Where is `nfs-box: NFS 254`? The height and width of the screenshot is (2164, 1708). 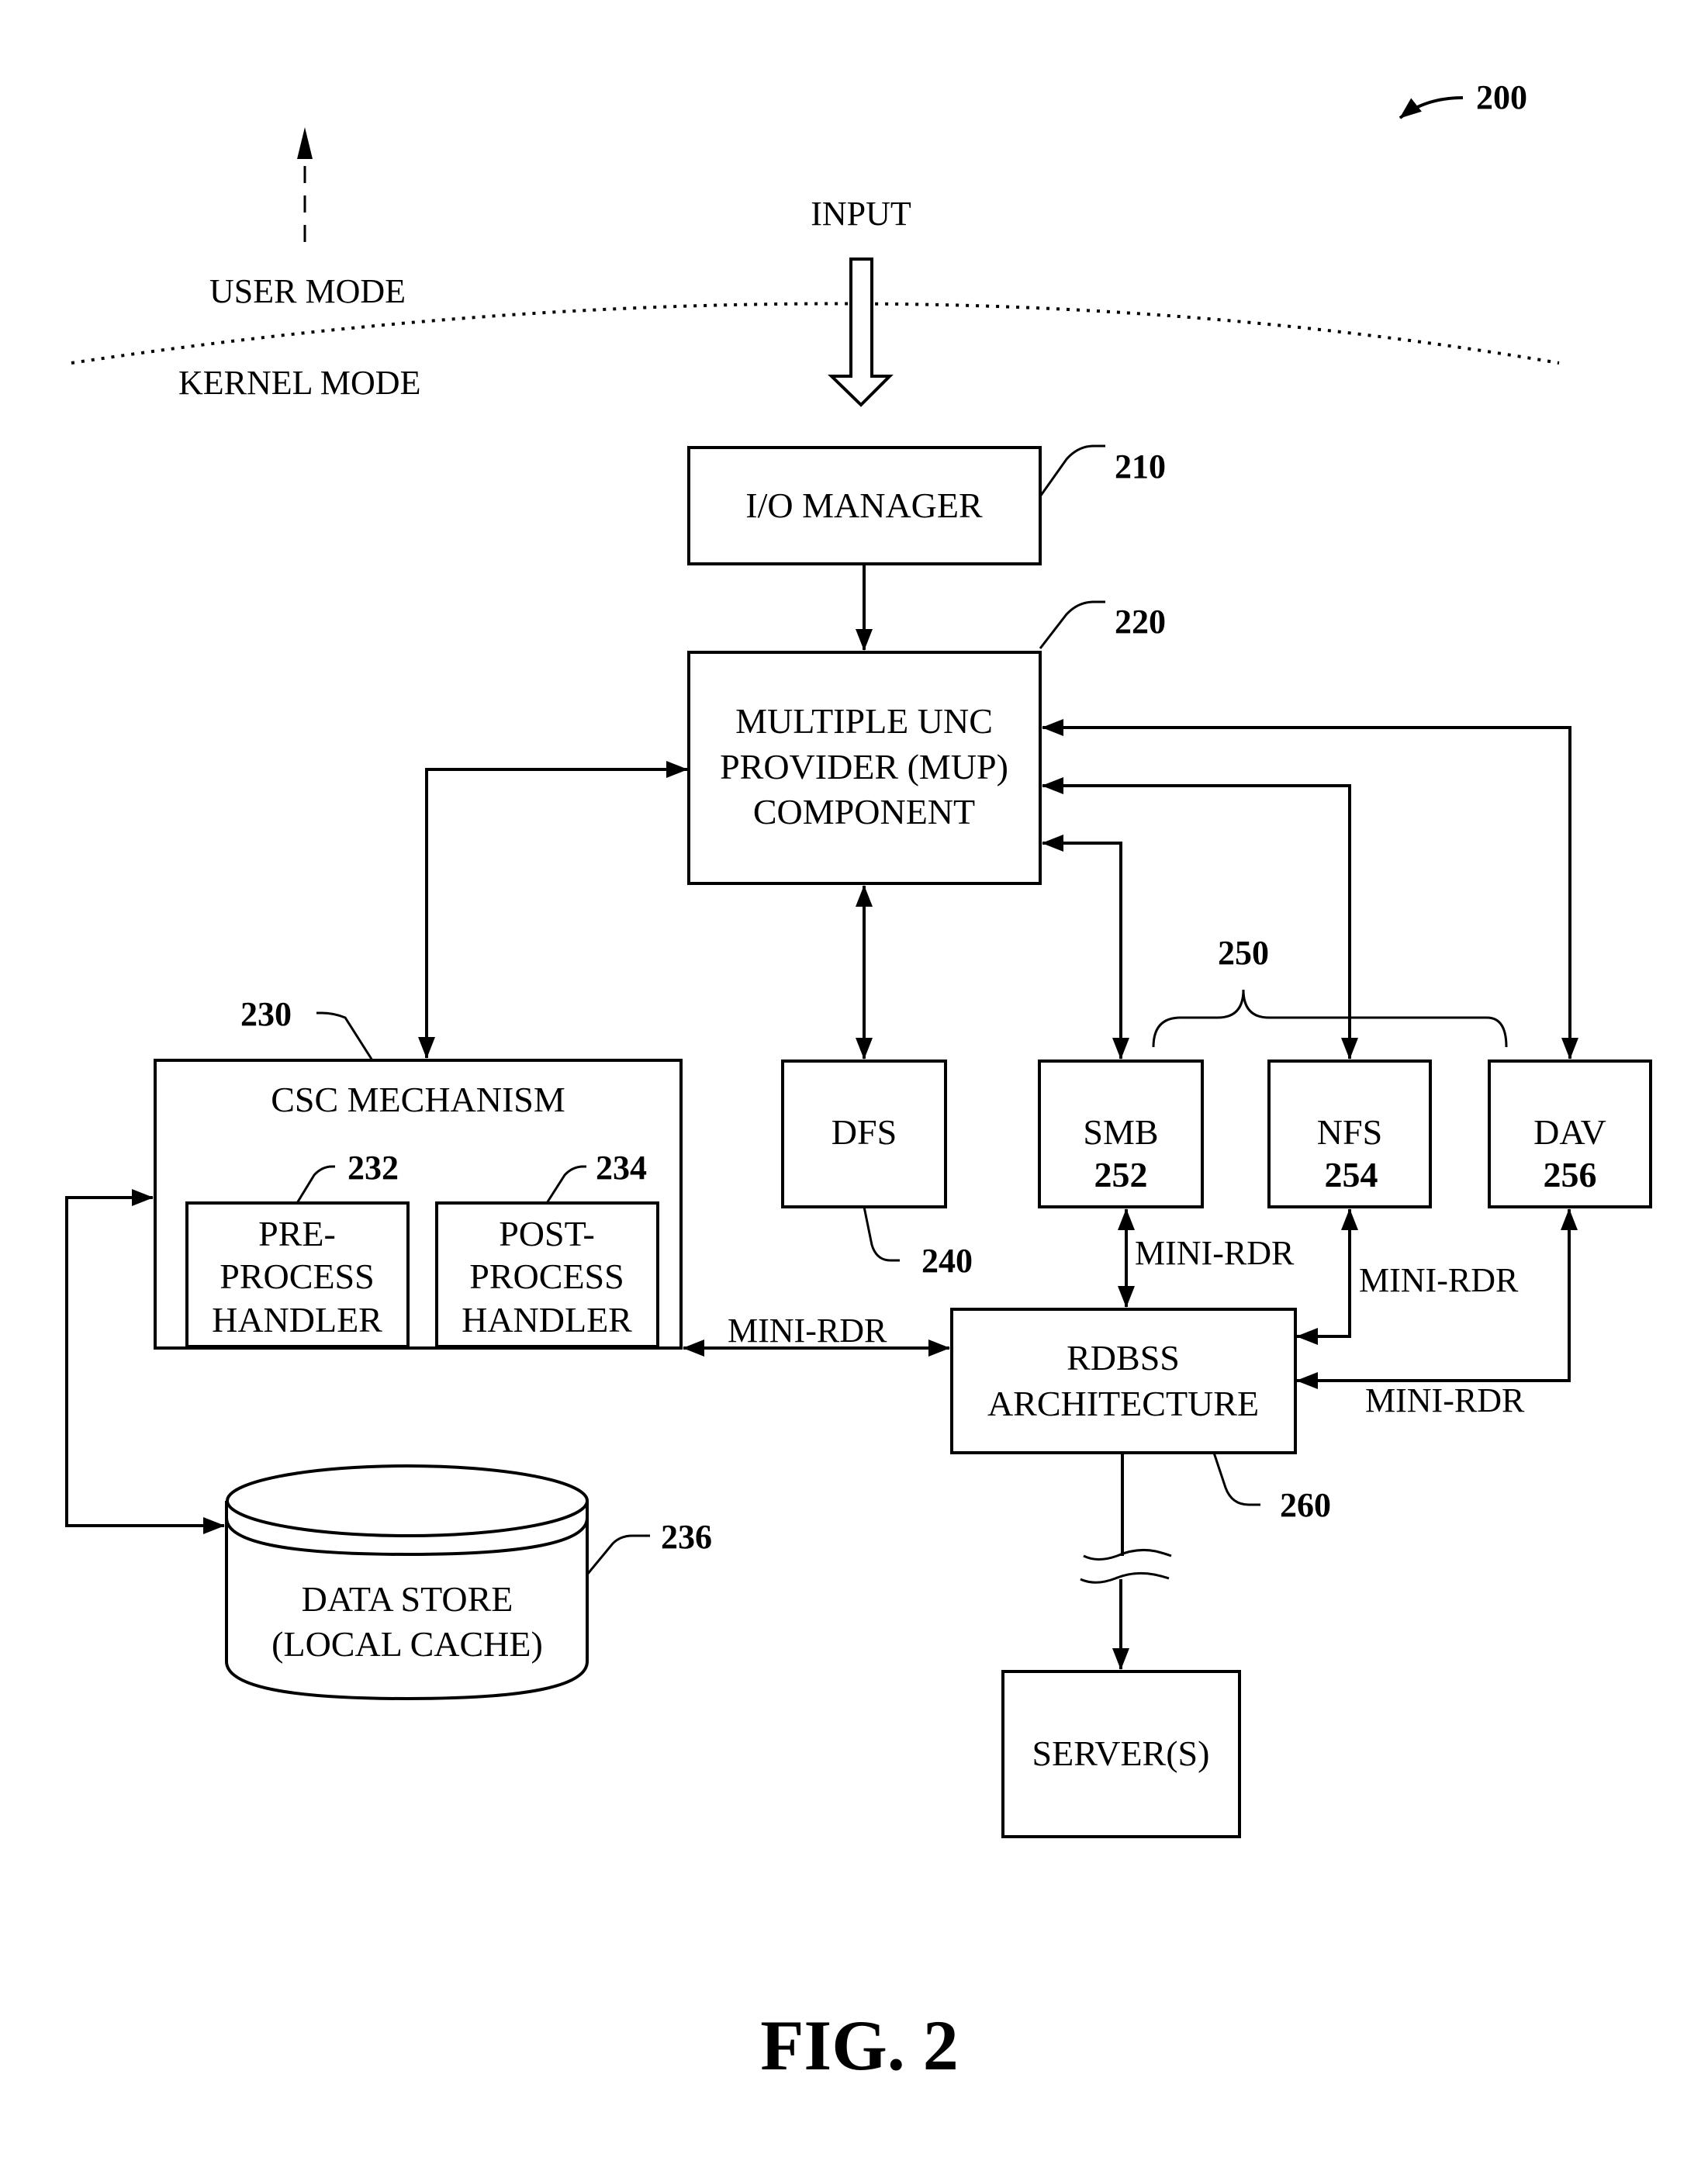
nfs-box: NFS 254 is located at coordinates (1349, 1134).